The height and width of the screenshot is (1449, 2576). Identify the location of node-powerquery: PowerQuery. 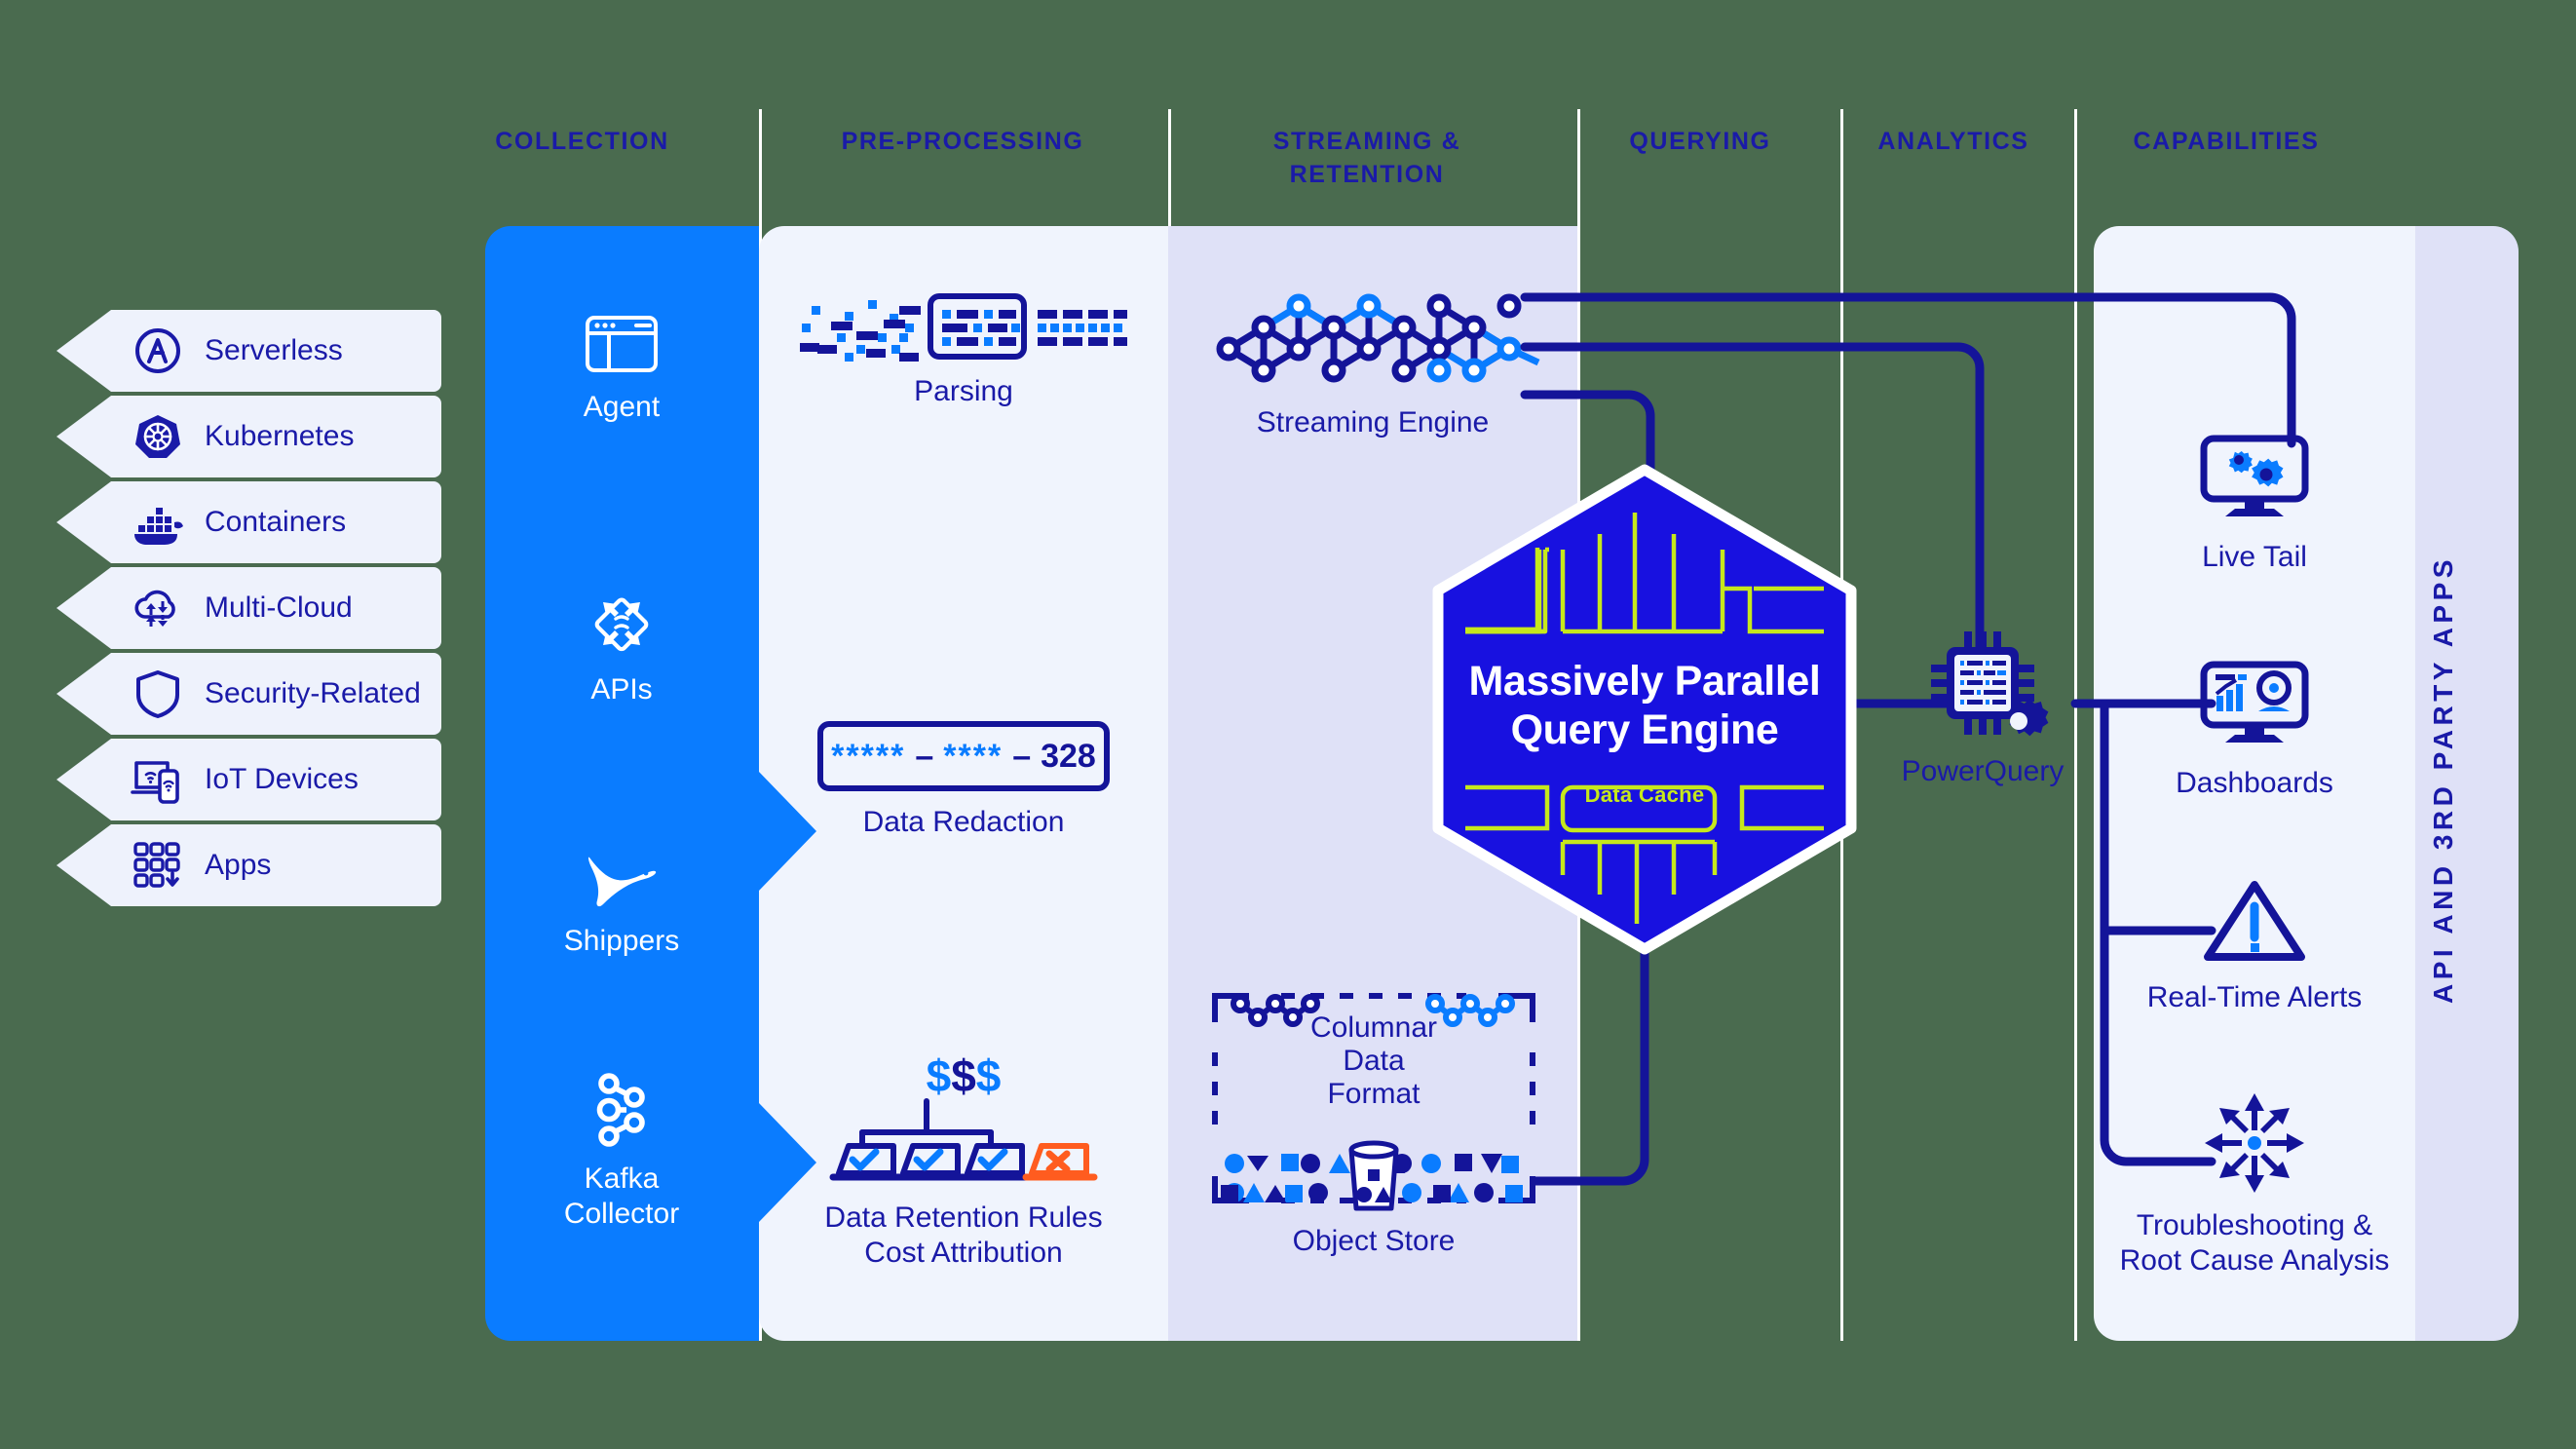
(1983, 706).